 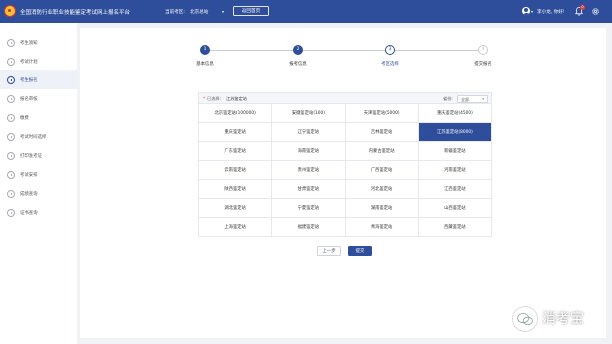 I want to click on sidebar-item-label: 考试计划, so click(x=29, y=62).